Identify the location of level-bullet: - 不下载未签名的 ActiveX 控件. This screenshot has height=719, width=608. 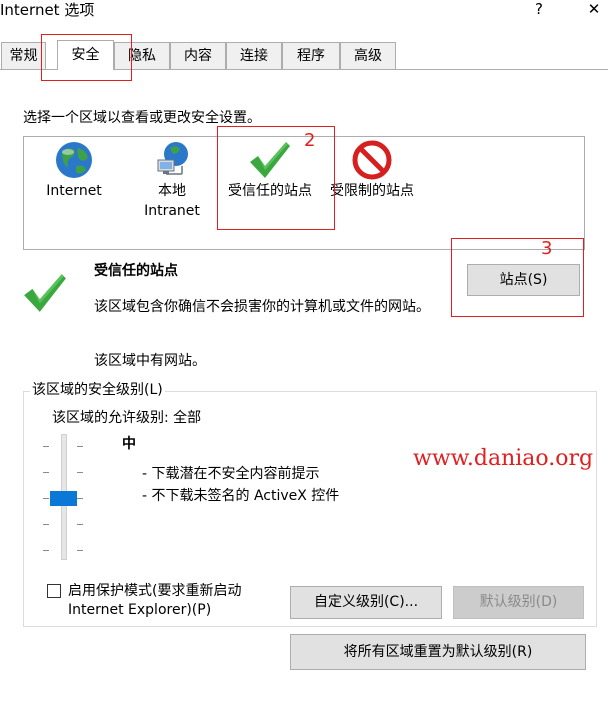
(241, 496).